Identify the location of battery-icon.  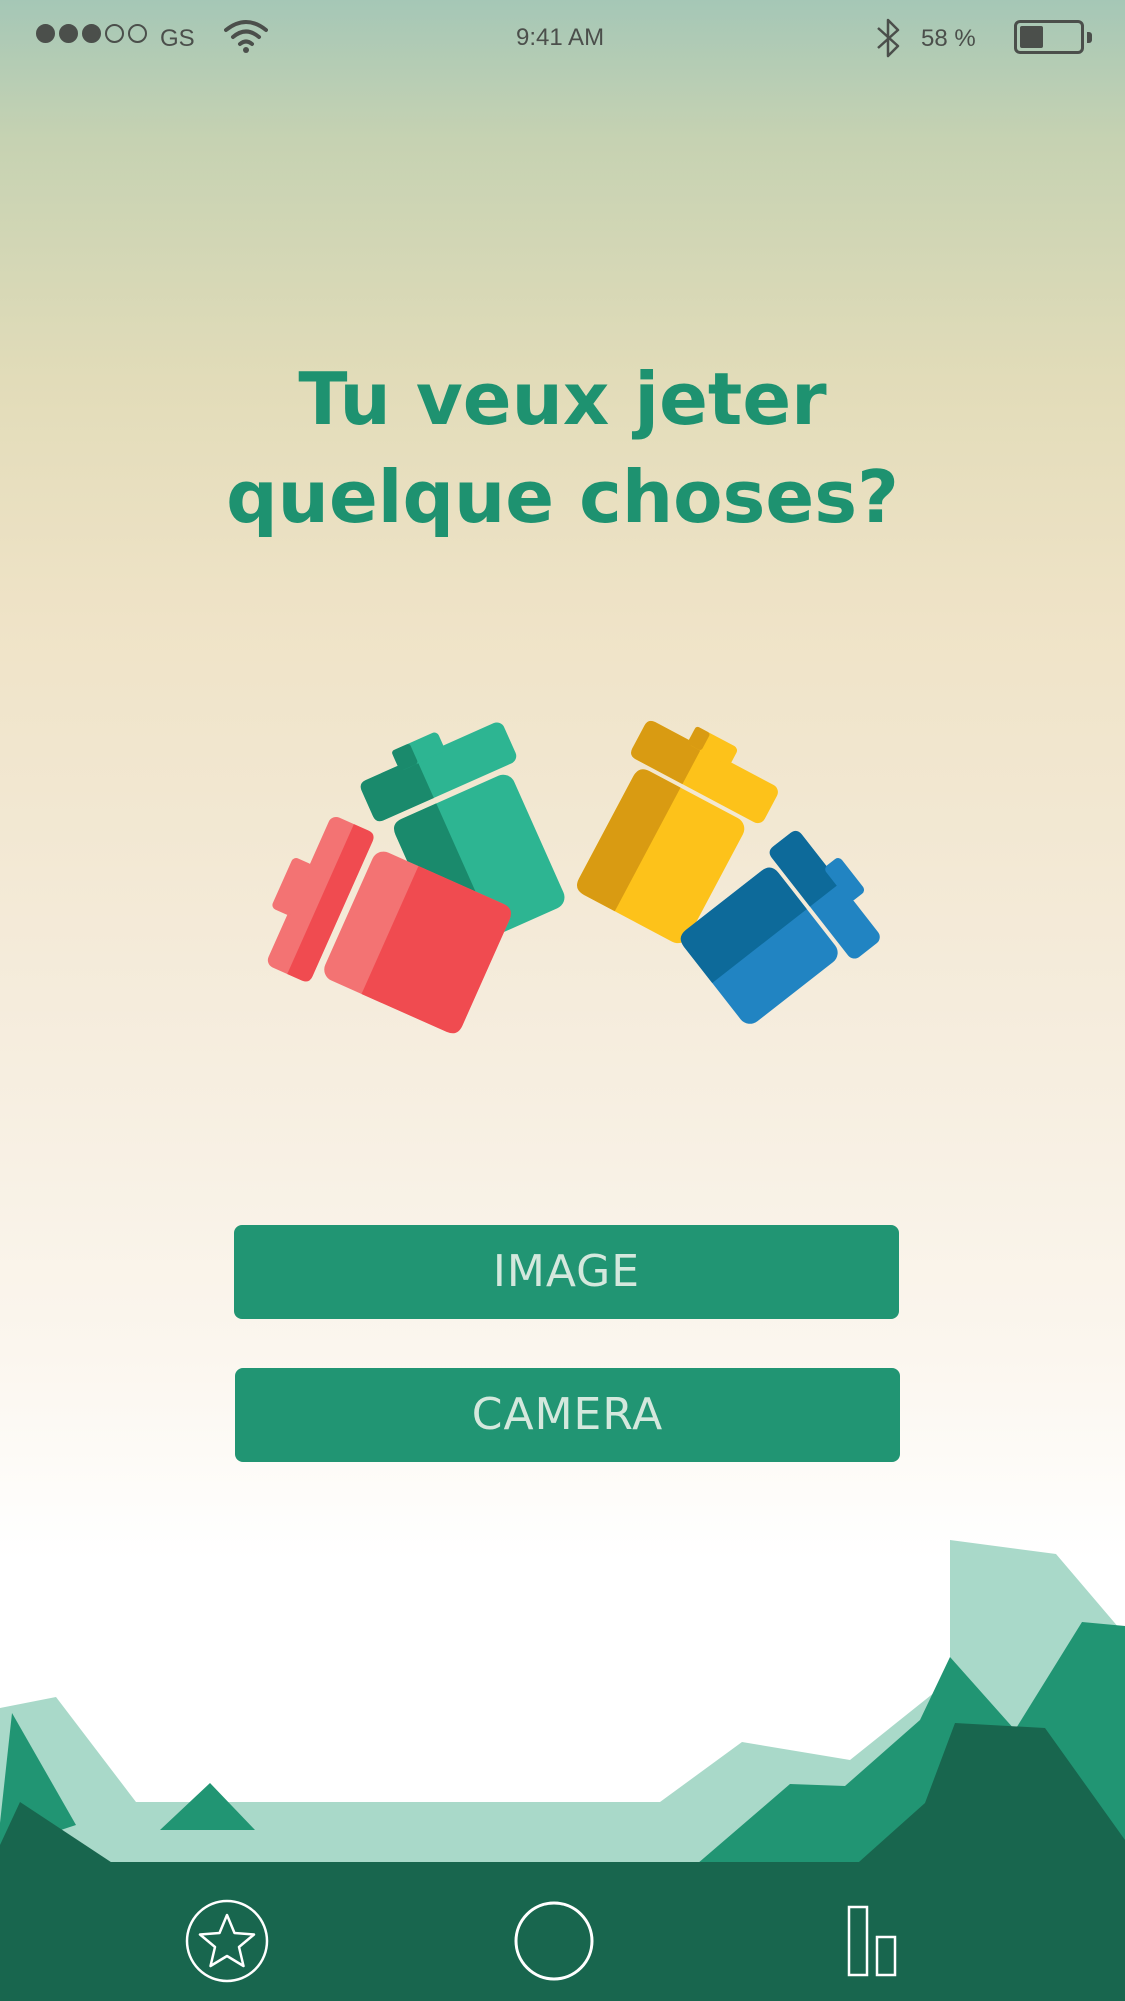
(1053, 37).